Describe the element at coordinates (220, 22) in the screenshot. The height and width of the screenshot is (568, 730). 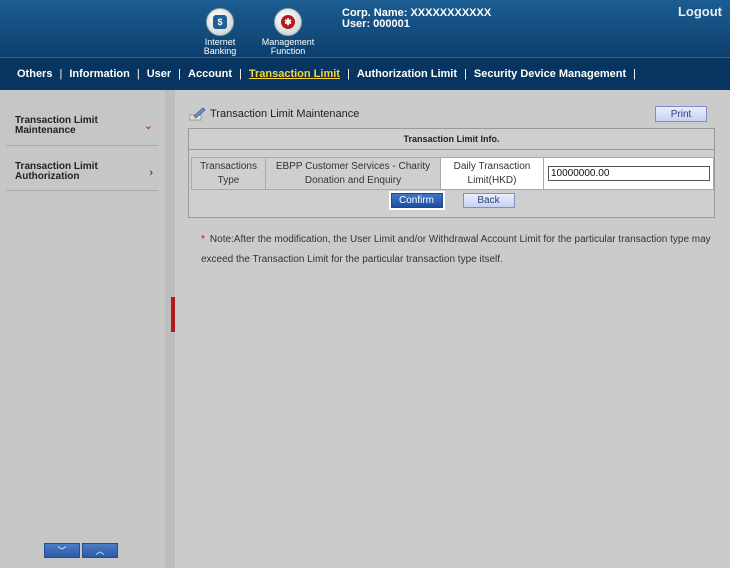
I see `monitor-dollar-icon: $` at that location.